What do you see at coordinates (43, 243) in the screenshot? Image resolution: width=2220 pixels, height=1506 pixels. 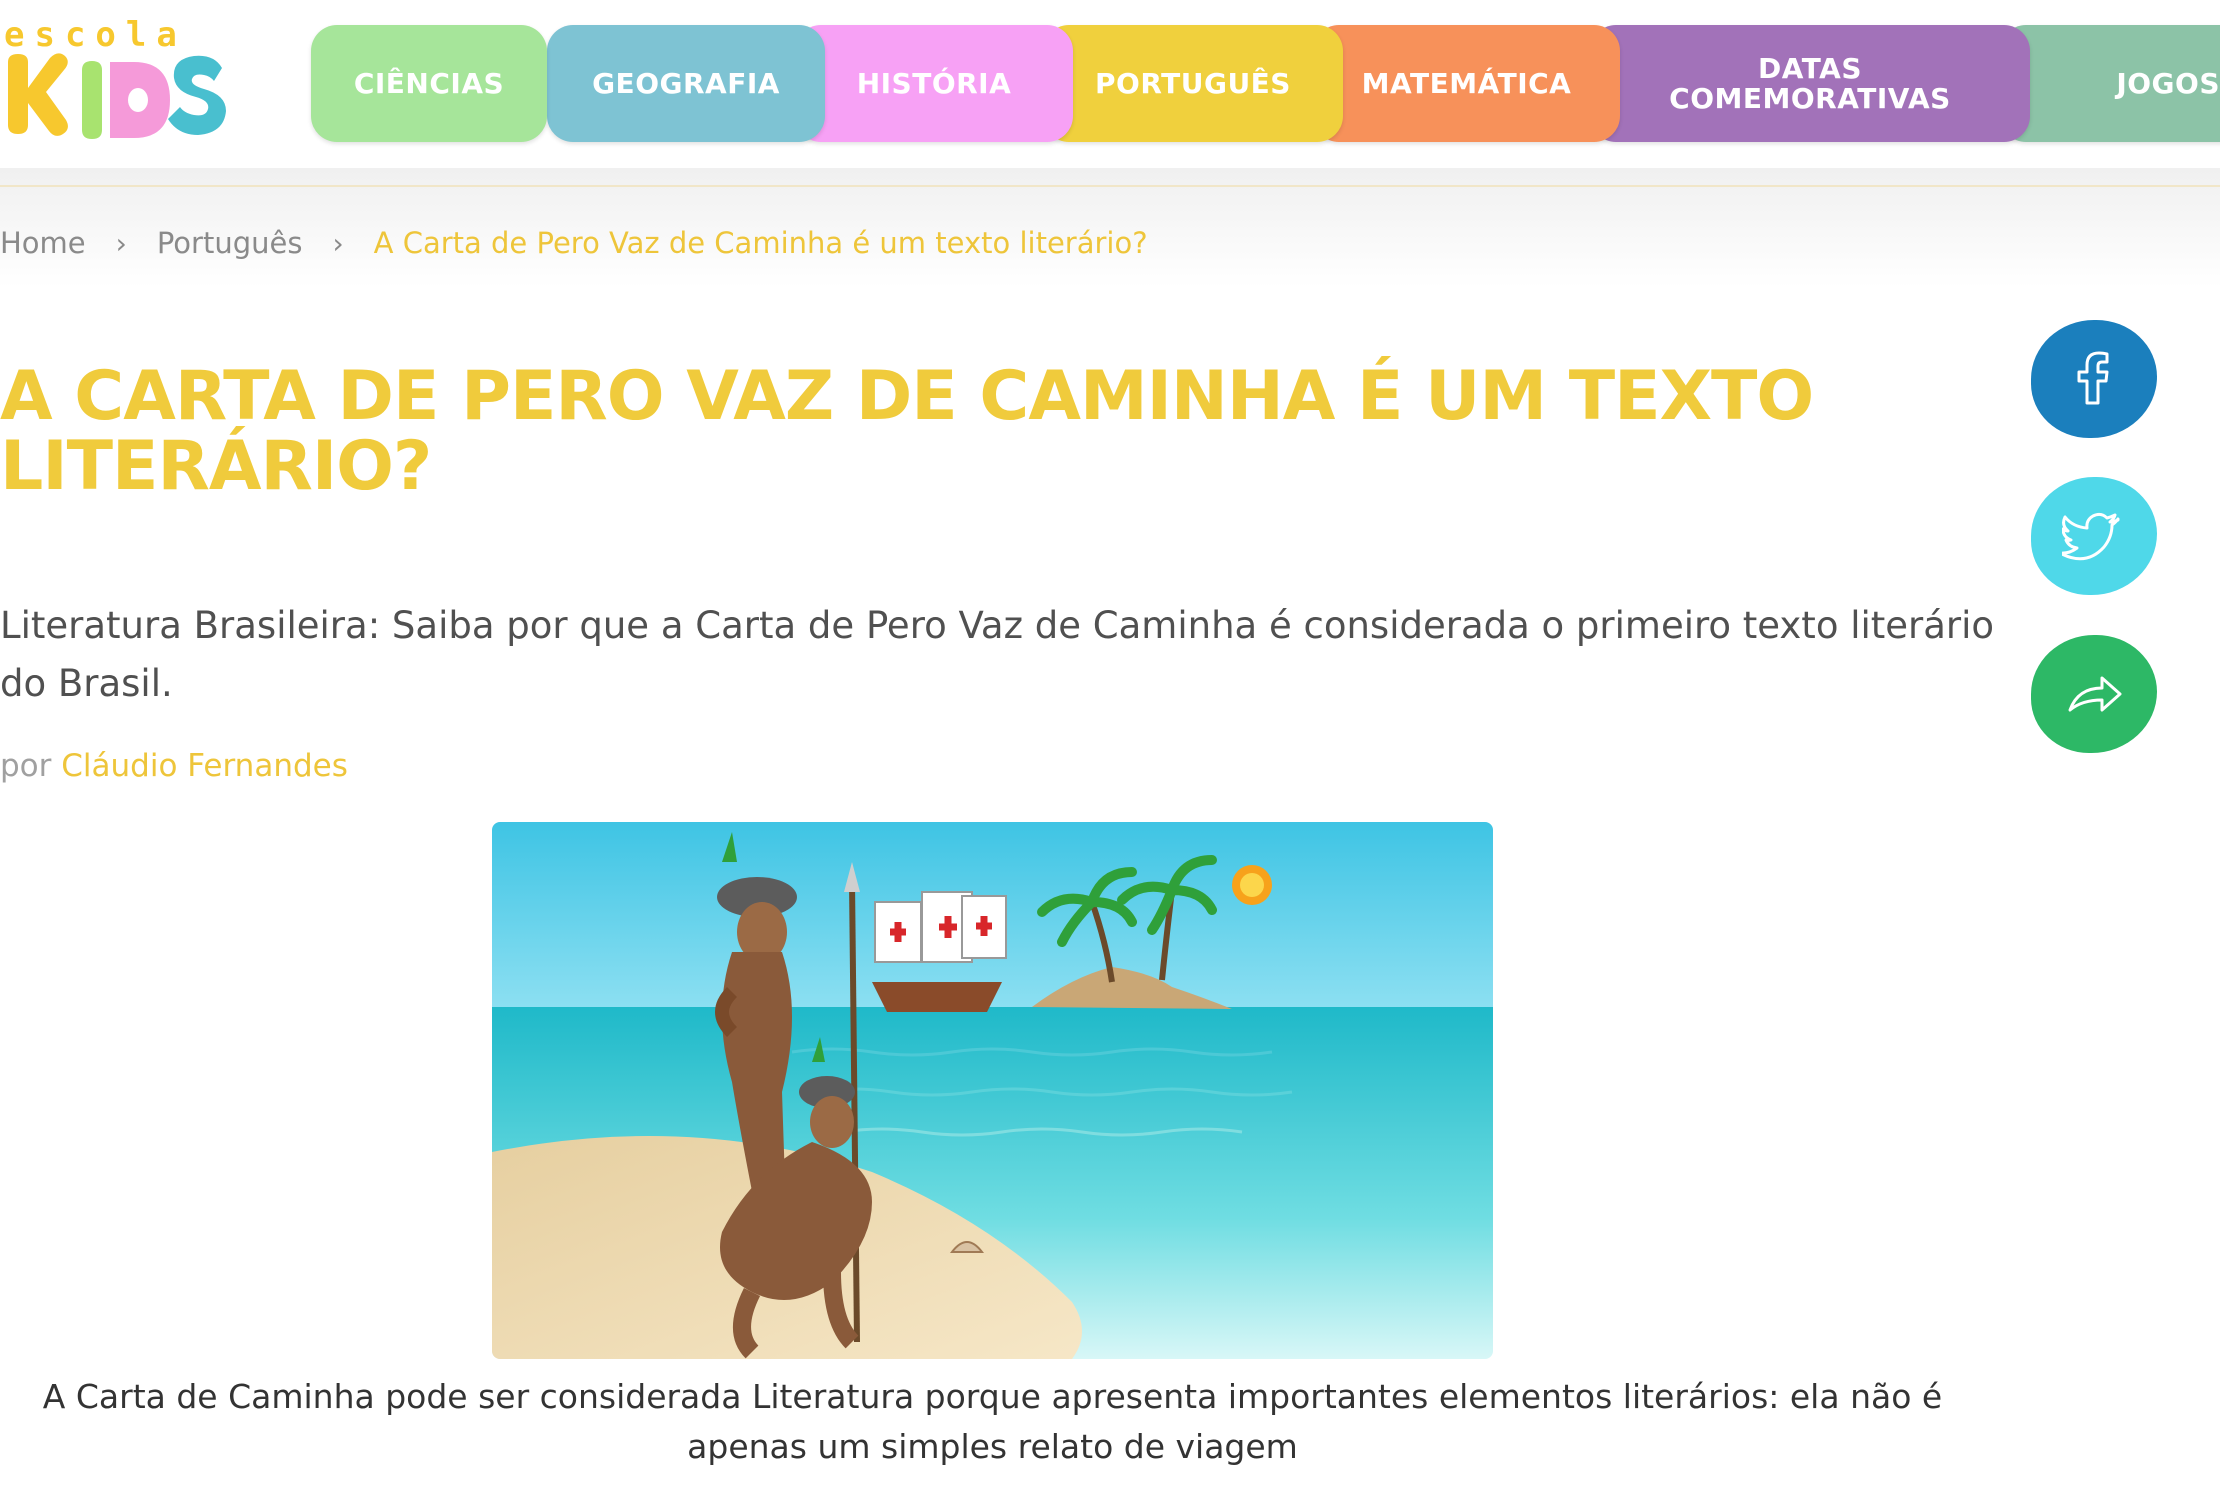 I see `breadcrumb-home: Home` at bounding box center [43, 243].